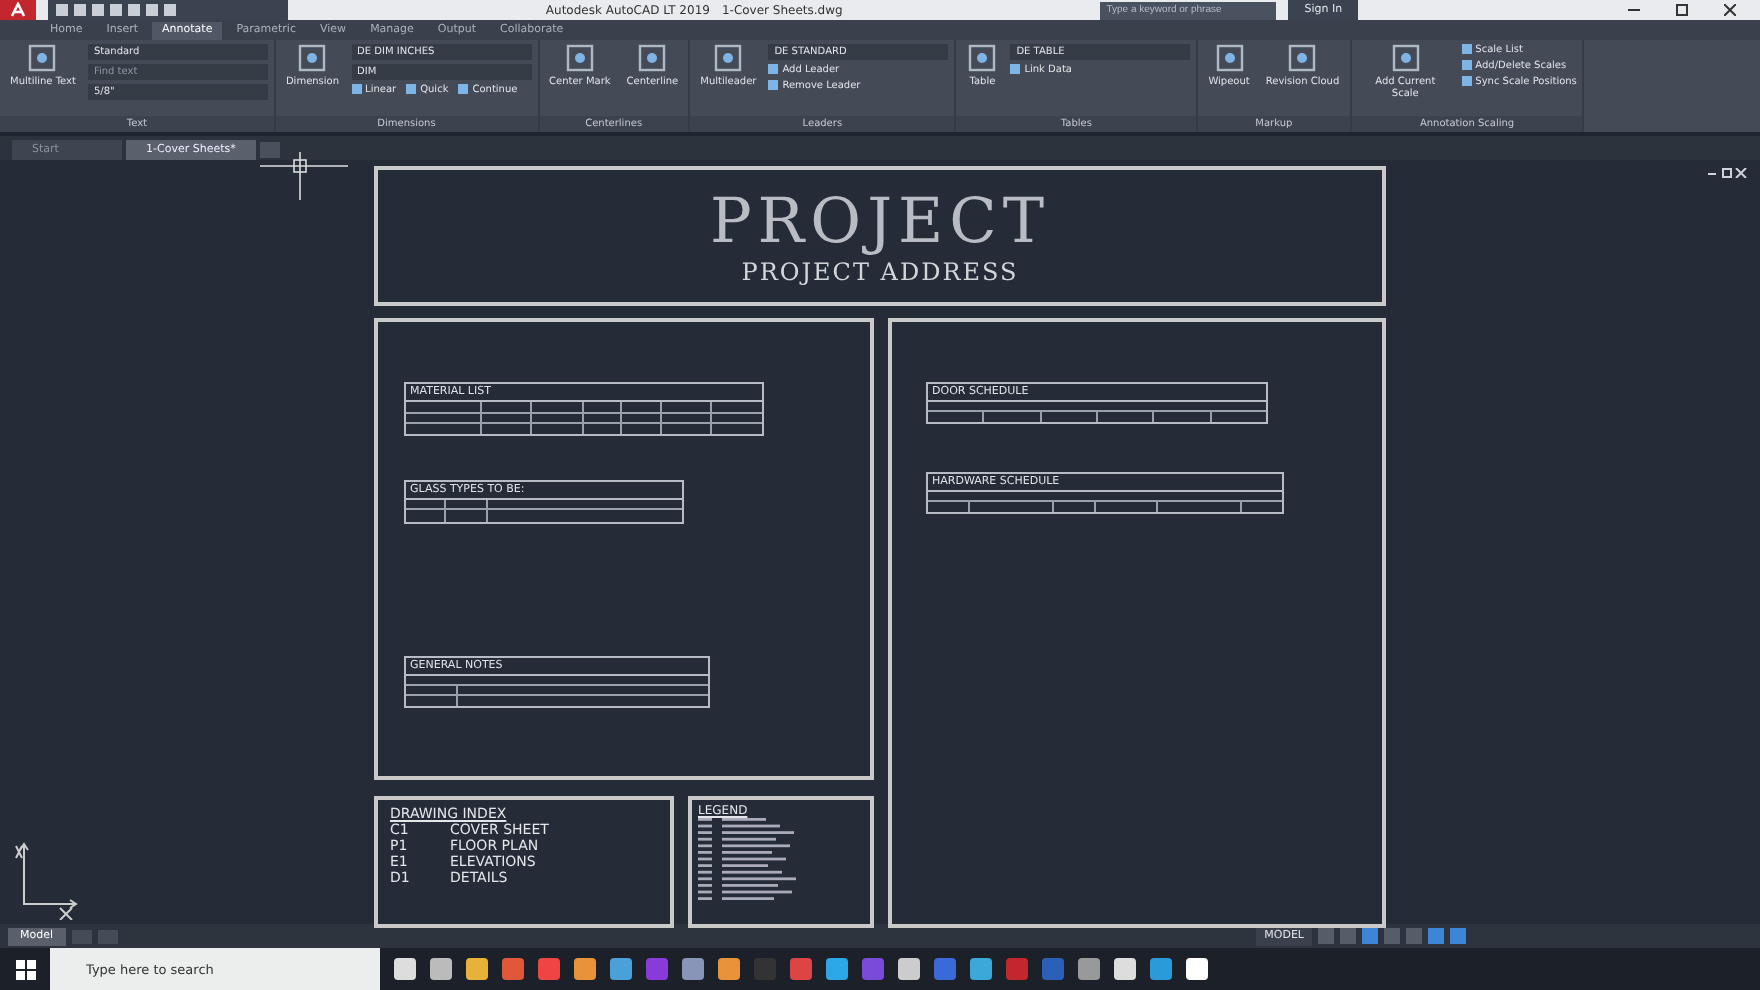  What do you see at coordinates (304, 175) in the screenshot?
I see `crosshair-cursor-icon` at bounding box center [304, 175].